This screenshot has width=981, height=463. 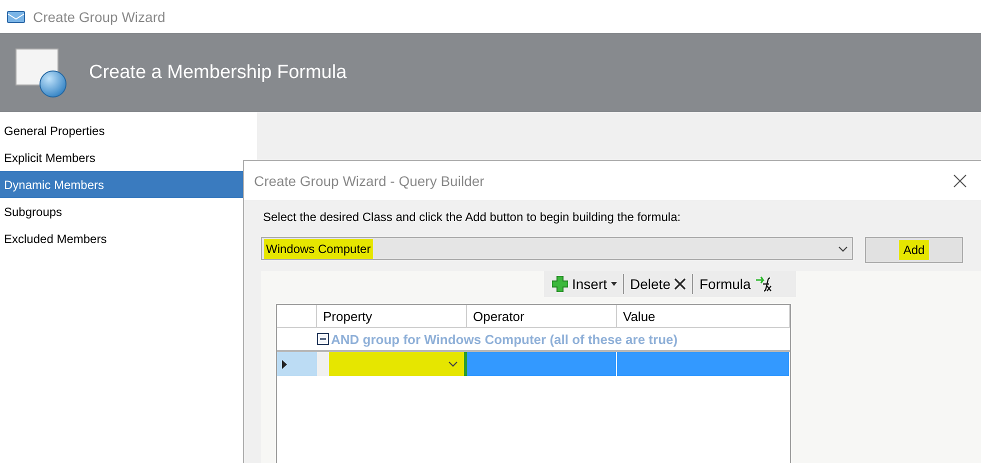 What do you see at coordinates (542, 316) in the screenshot?
I see `column-header: Operator` at bounding box center [542, 316].